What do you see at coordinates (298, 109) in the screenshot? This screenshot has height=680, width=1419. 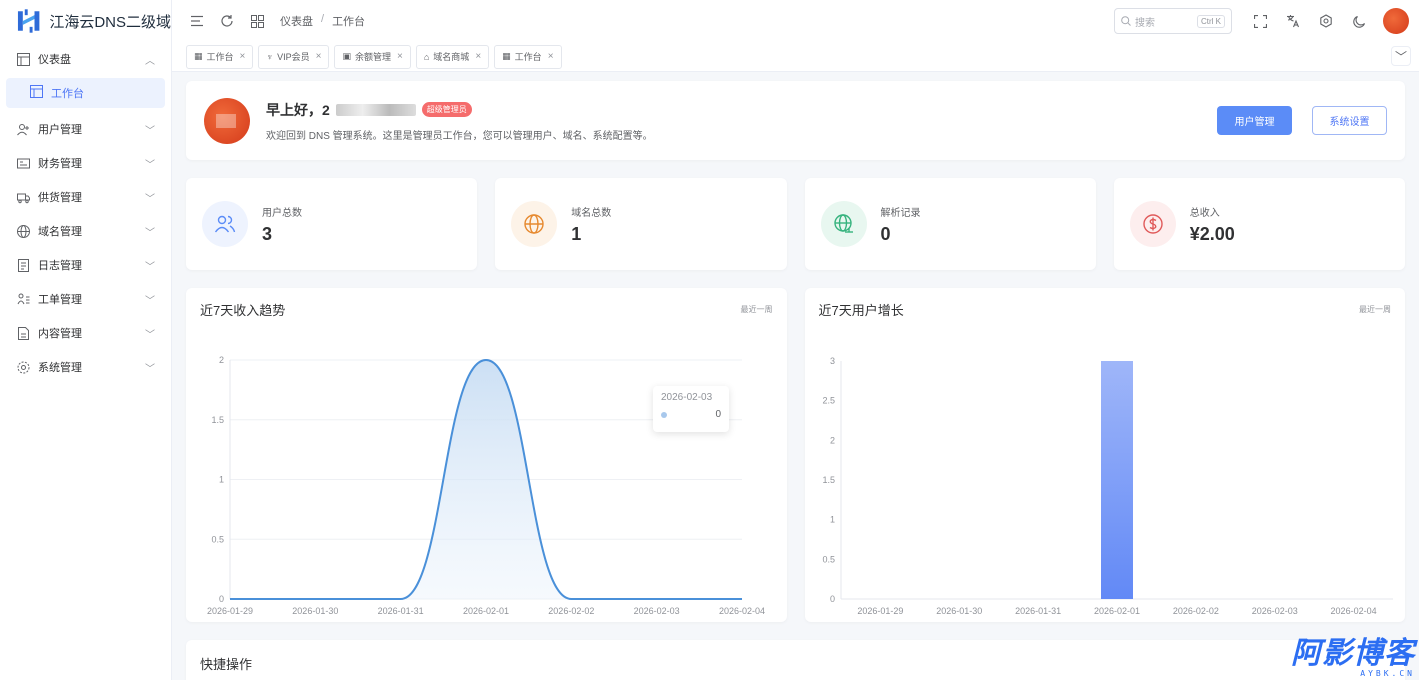 I see `greeting-text: 早上好，2` at bounding box center [298, 109].